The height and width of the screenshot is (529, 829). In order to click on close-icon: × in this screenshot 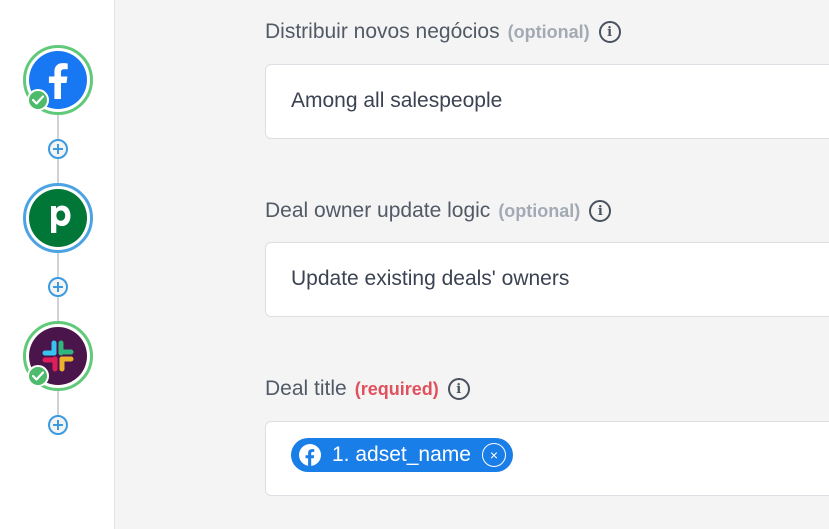, I will do `click(493, 455)`.